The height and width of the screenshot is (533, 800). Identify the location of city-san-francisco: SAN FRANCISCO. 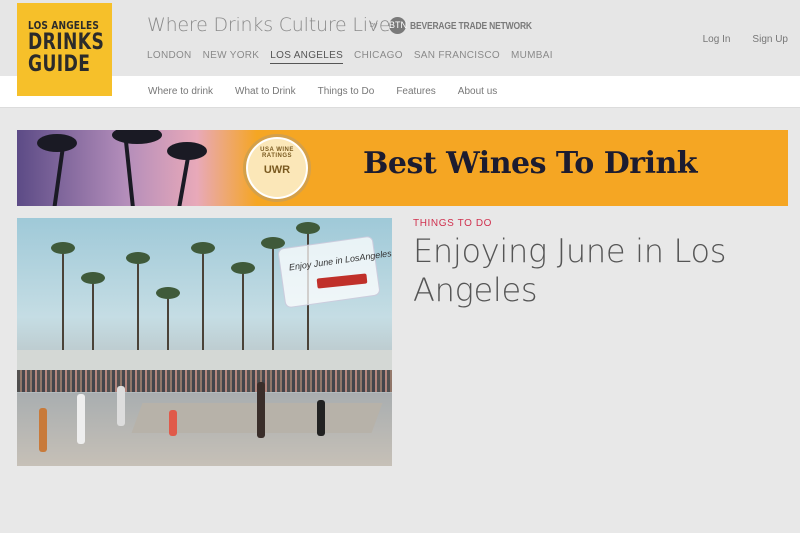
(457, 57).